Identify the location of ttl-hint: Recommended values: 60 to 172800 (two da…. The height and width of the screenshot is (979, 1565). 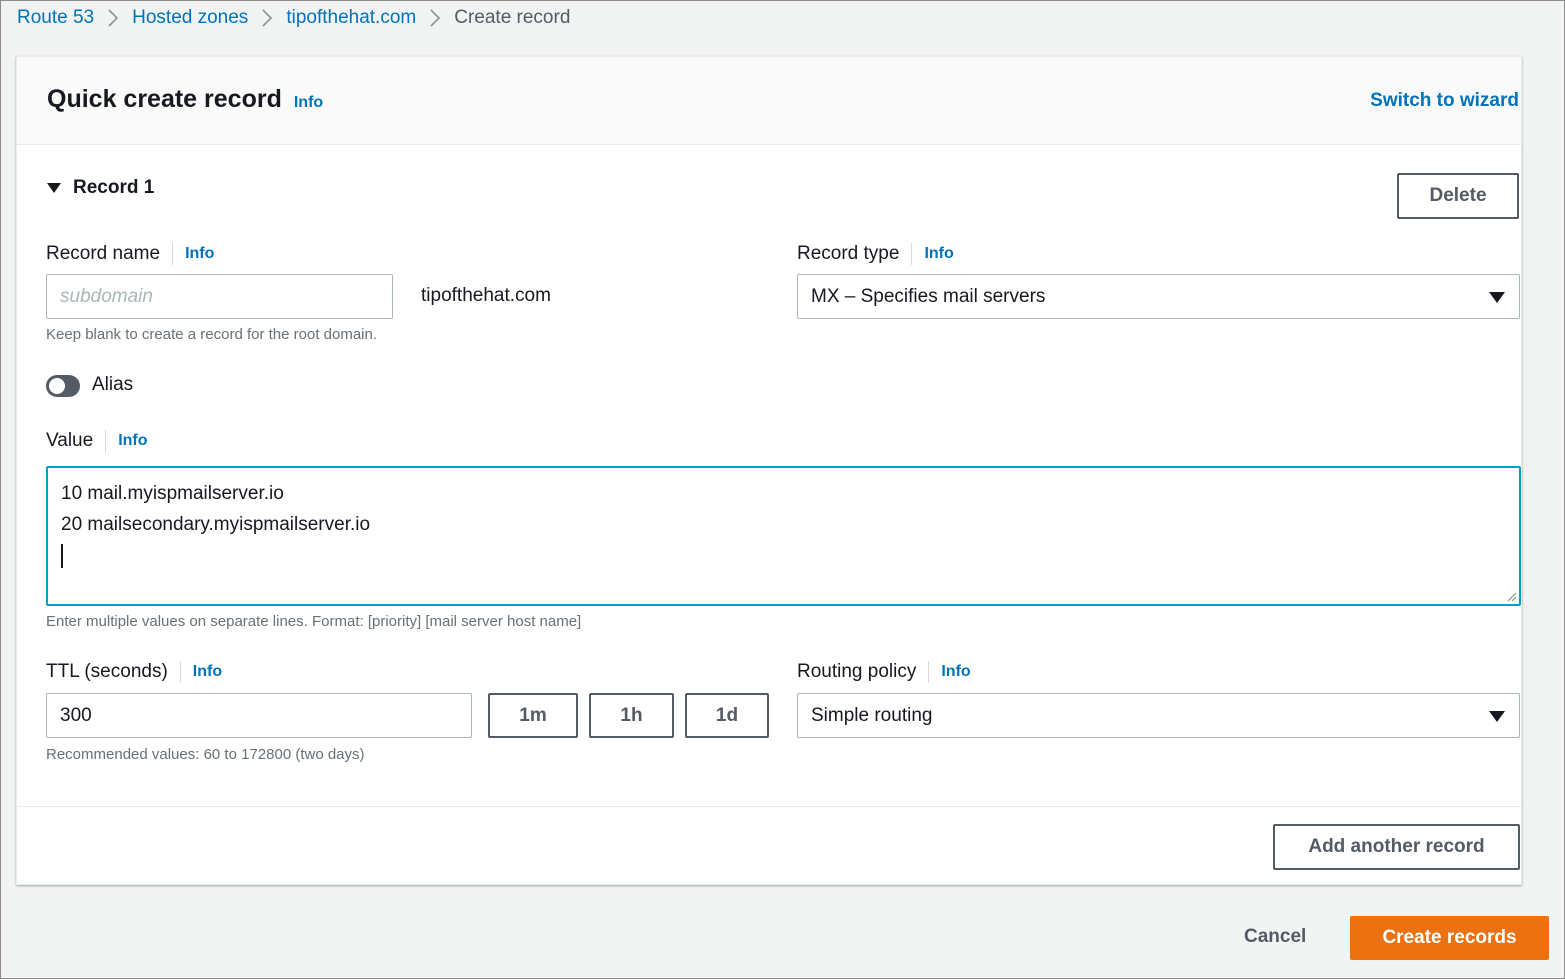
(205, 754).